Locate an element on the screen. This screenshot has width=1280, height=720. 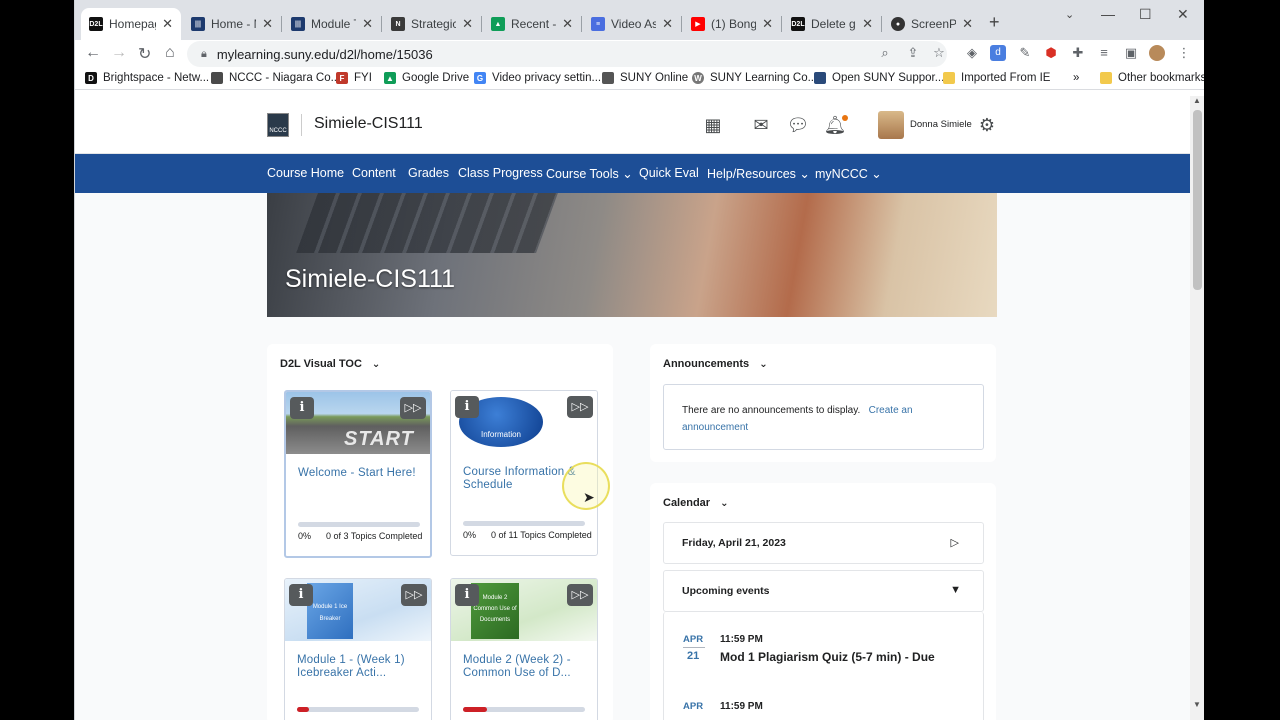
nav-course-home: Course Home is located at coordinates (305, 173).